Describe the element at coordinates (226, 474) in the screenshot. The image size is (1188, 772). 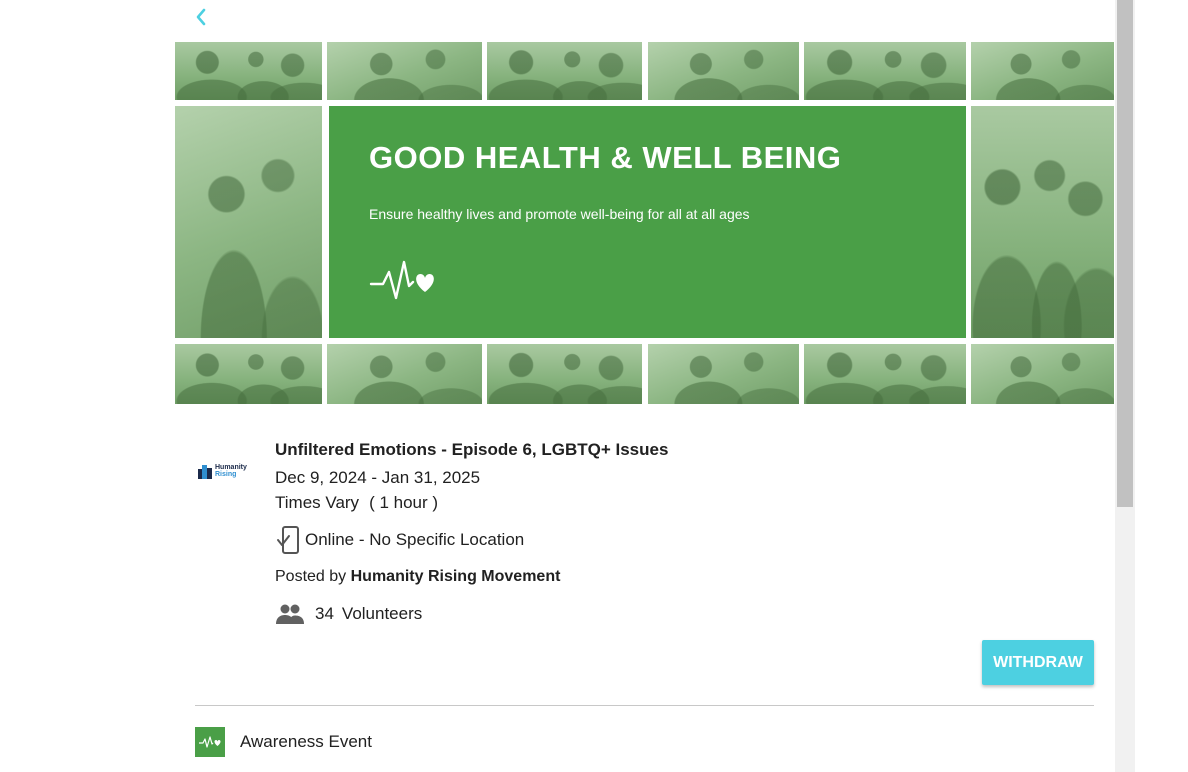
I see `logo-line-2: Rising` at that location.